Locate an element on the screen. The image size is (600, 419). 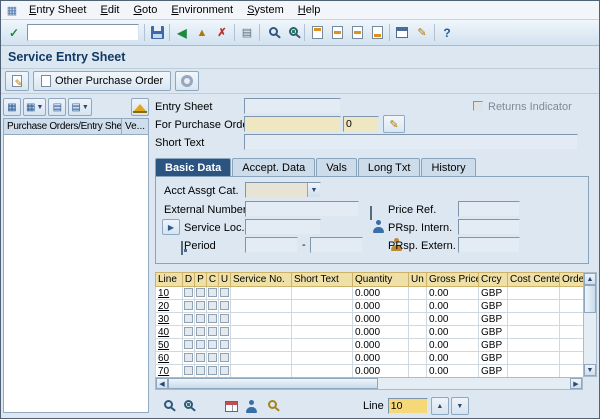
col-c: C is located at coordinates (212, 279).